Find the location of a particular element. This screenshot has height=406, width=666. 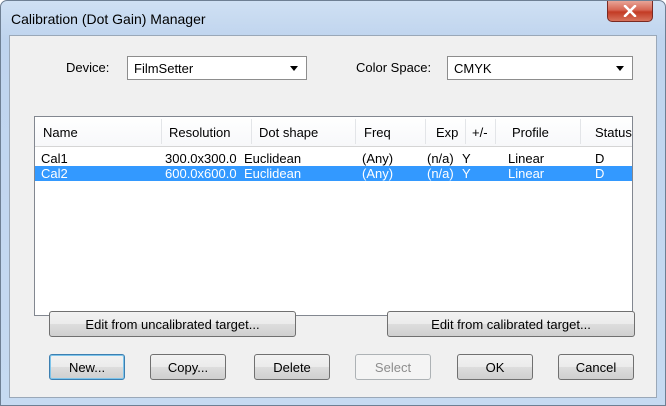

column-header-exp: Exp is located at coordinates (447, 132).